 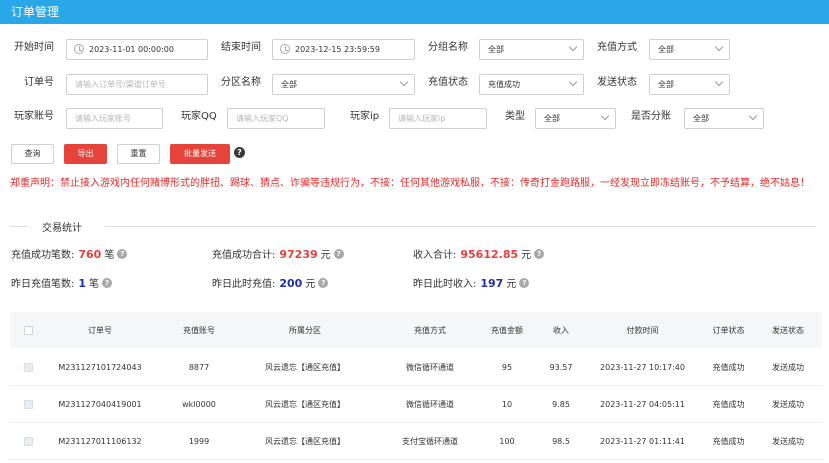 I want to click on group-name-select: 全部, so click(x=531, y=49).